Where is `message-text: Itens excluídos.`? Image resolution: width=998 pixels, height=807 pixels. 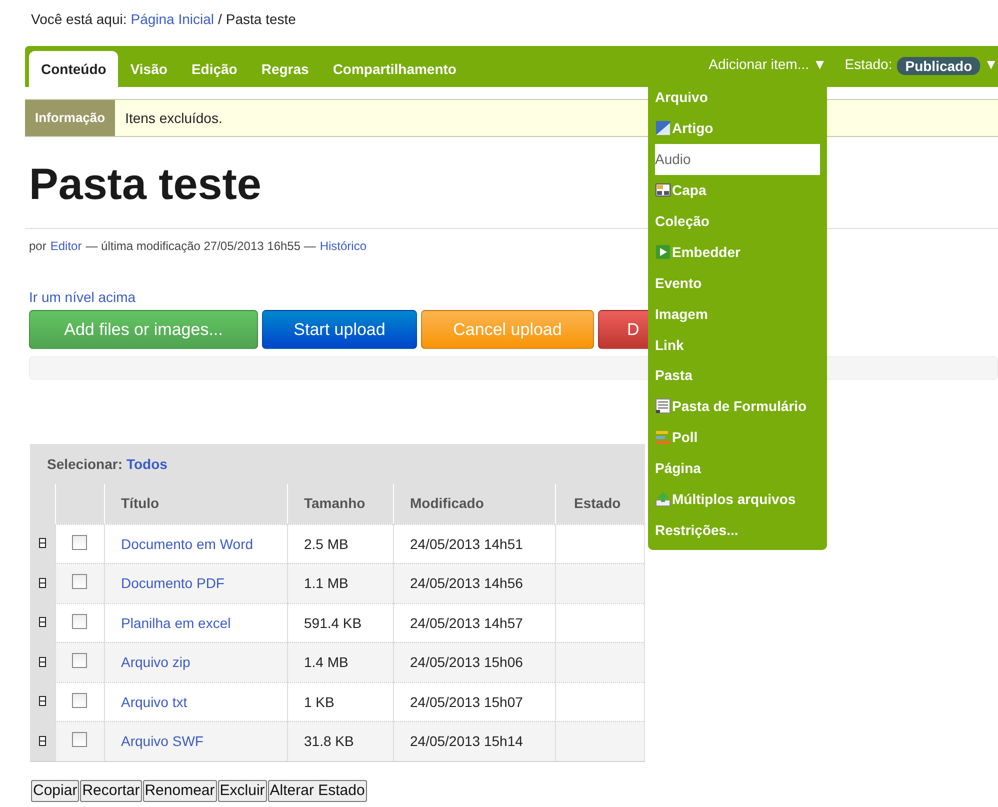
message-text: Itens excluídos. is located at coordinates (173, 118).